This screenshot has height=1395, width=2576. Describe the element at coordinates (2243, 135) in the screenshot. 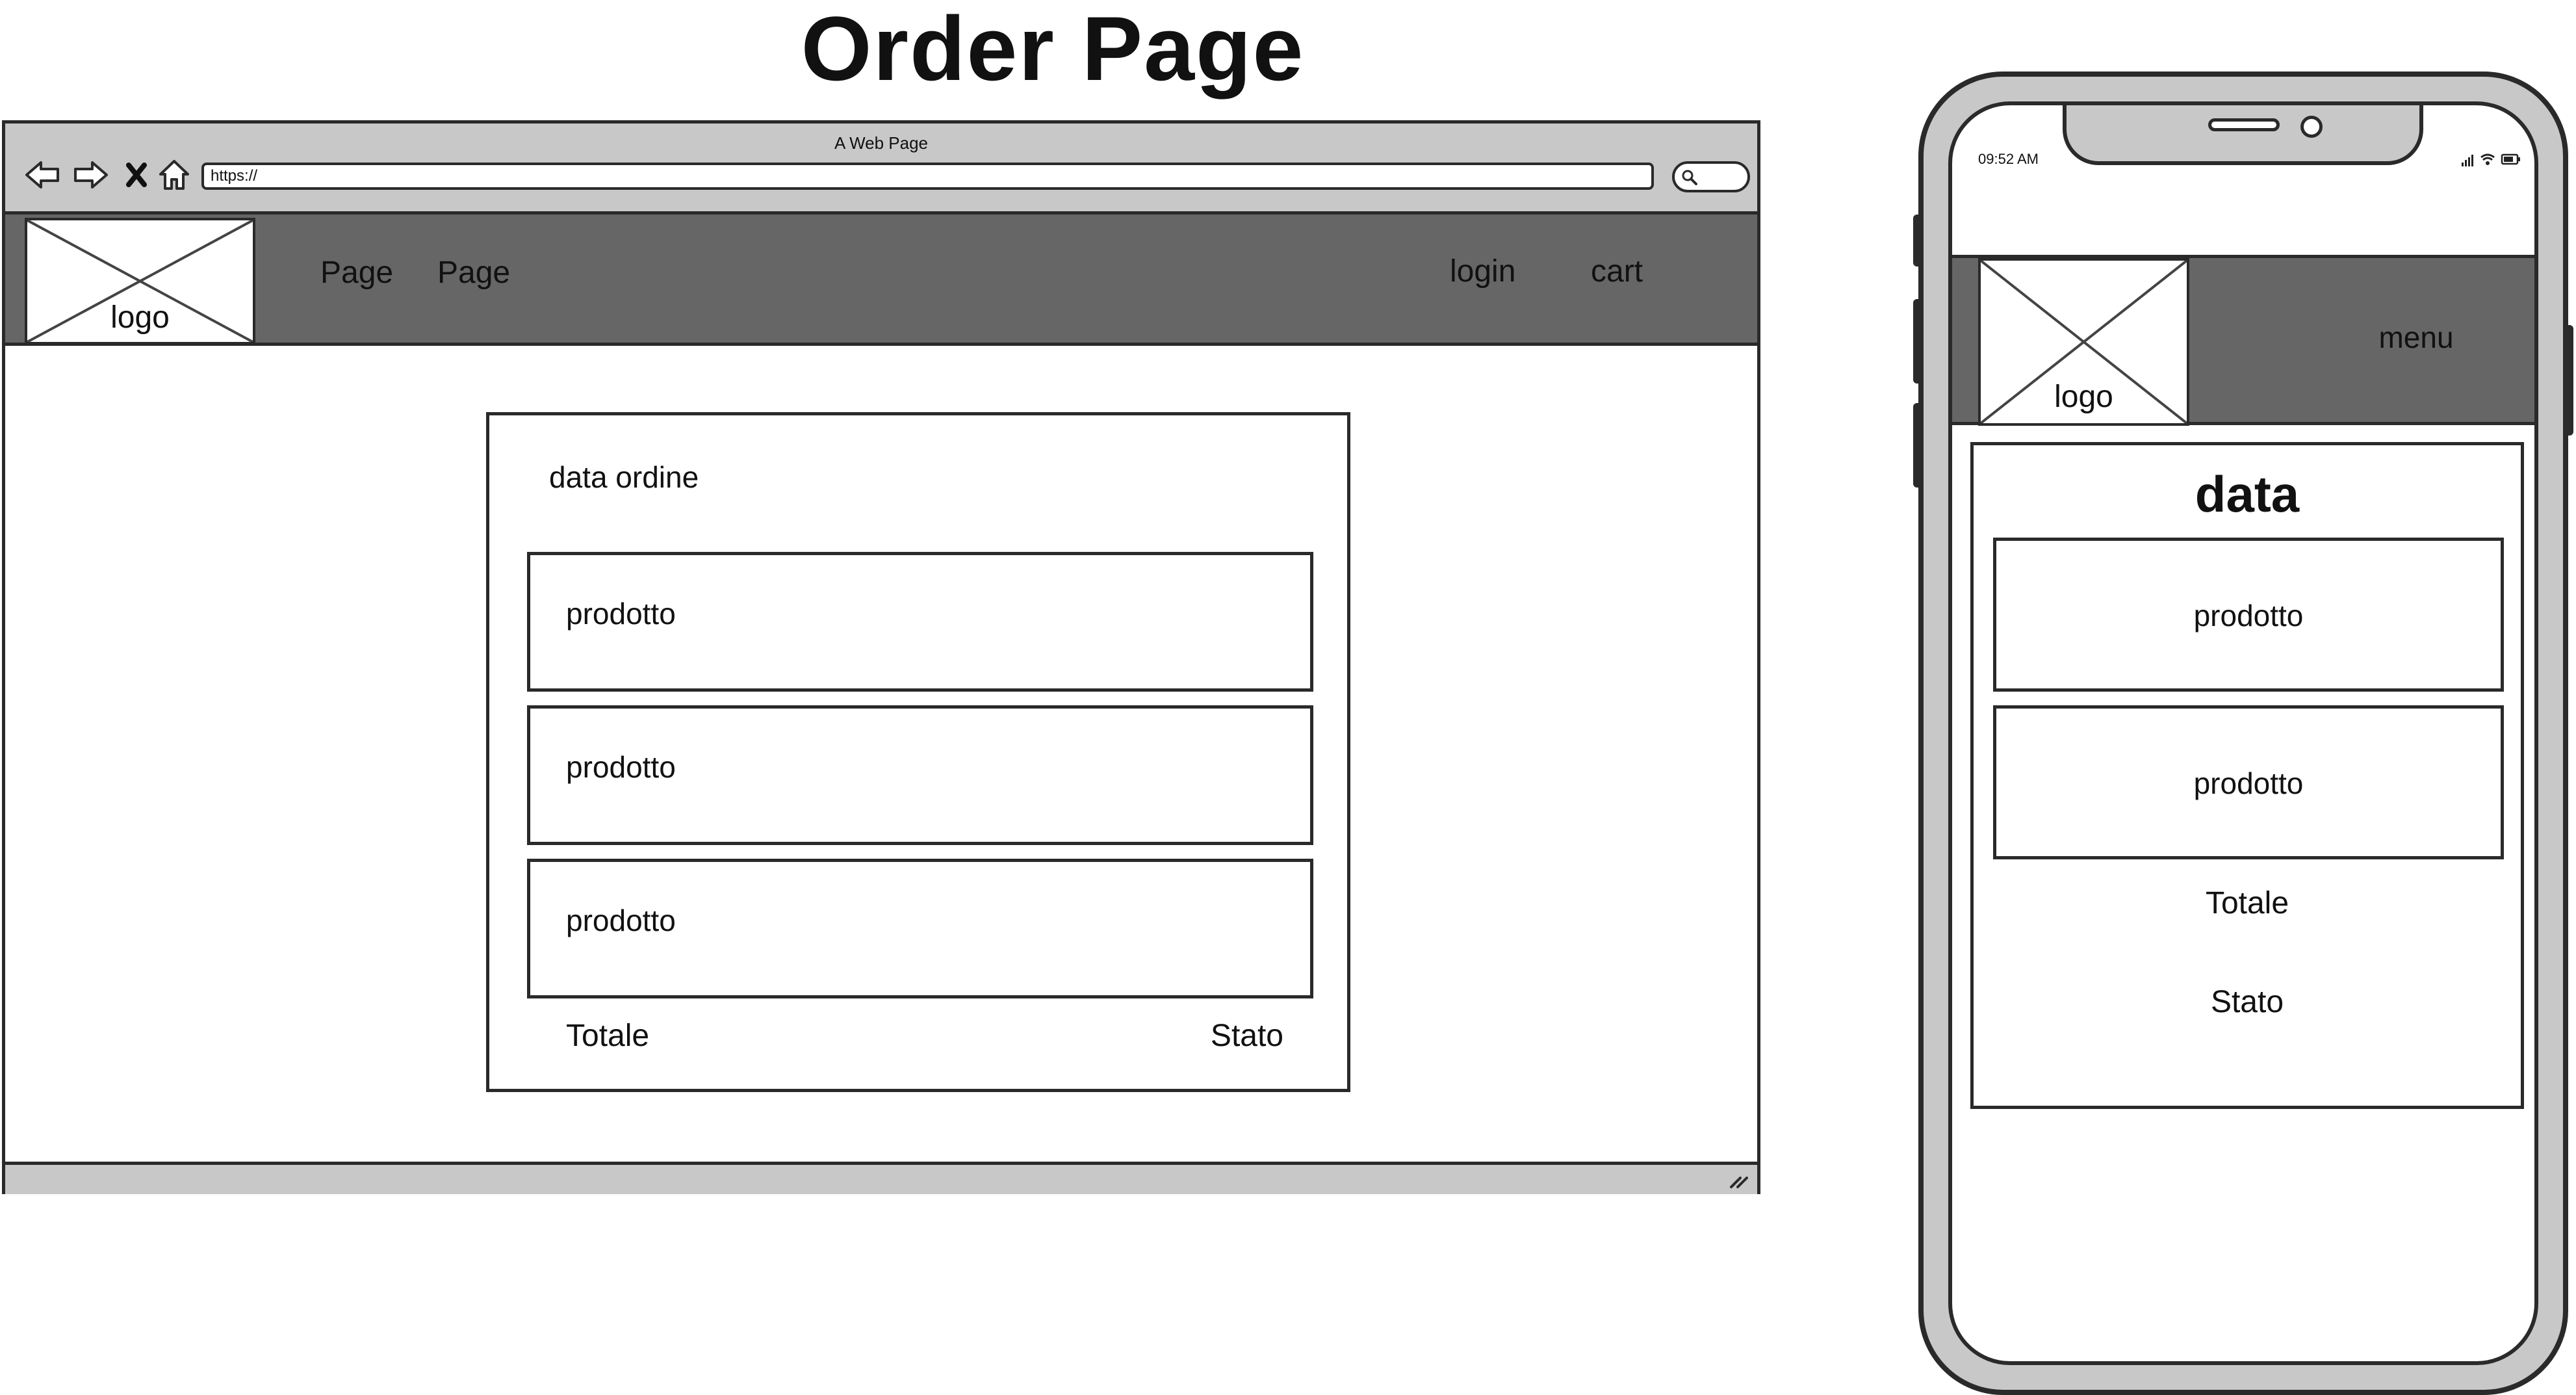

I see `phone-notch` at that location.